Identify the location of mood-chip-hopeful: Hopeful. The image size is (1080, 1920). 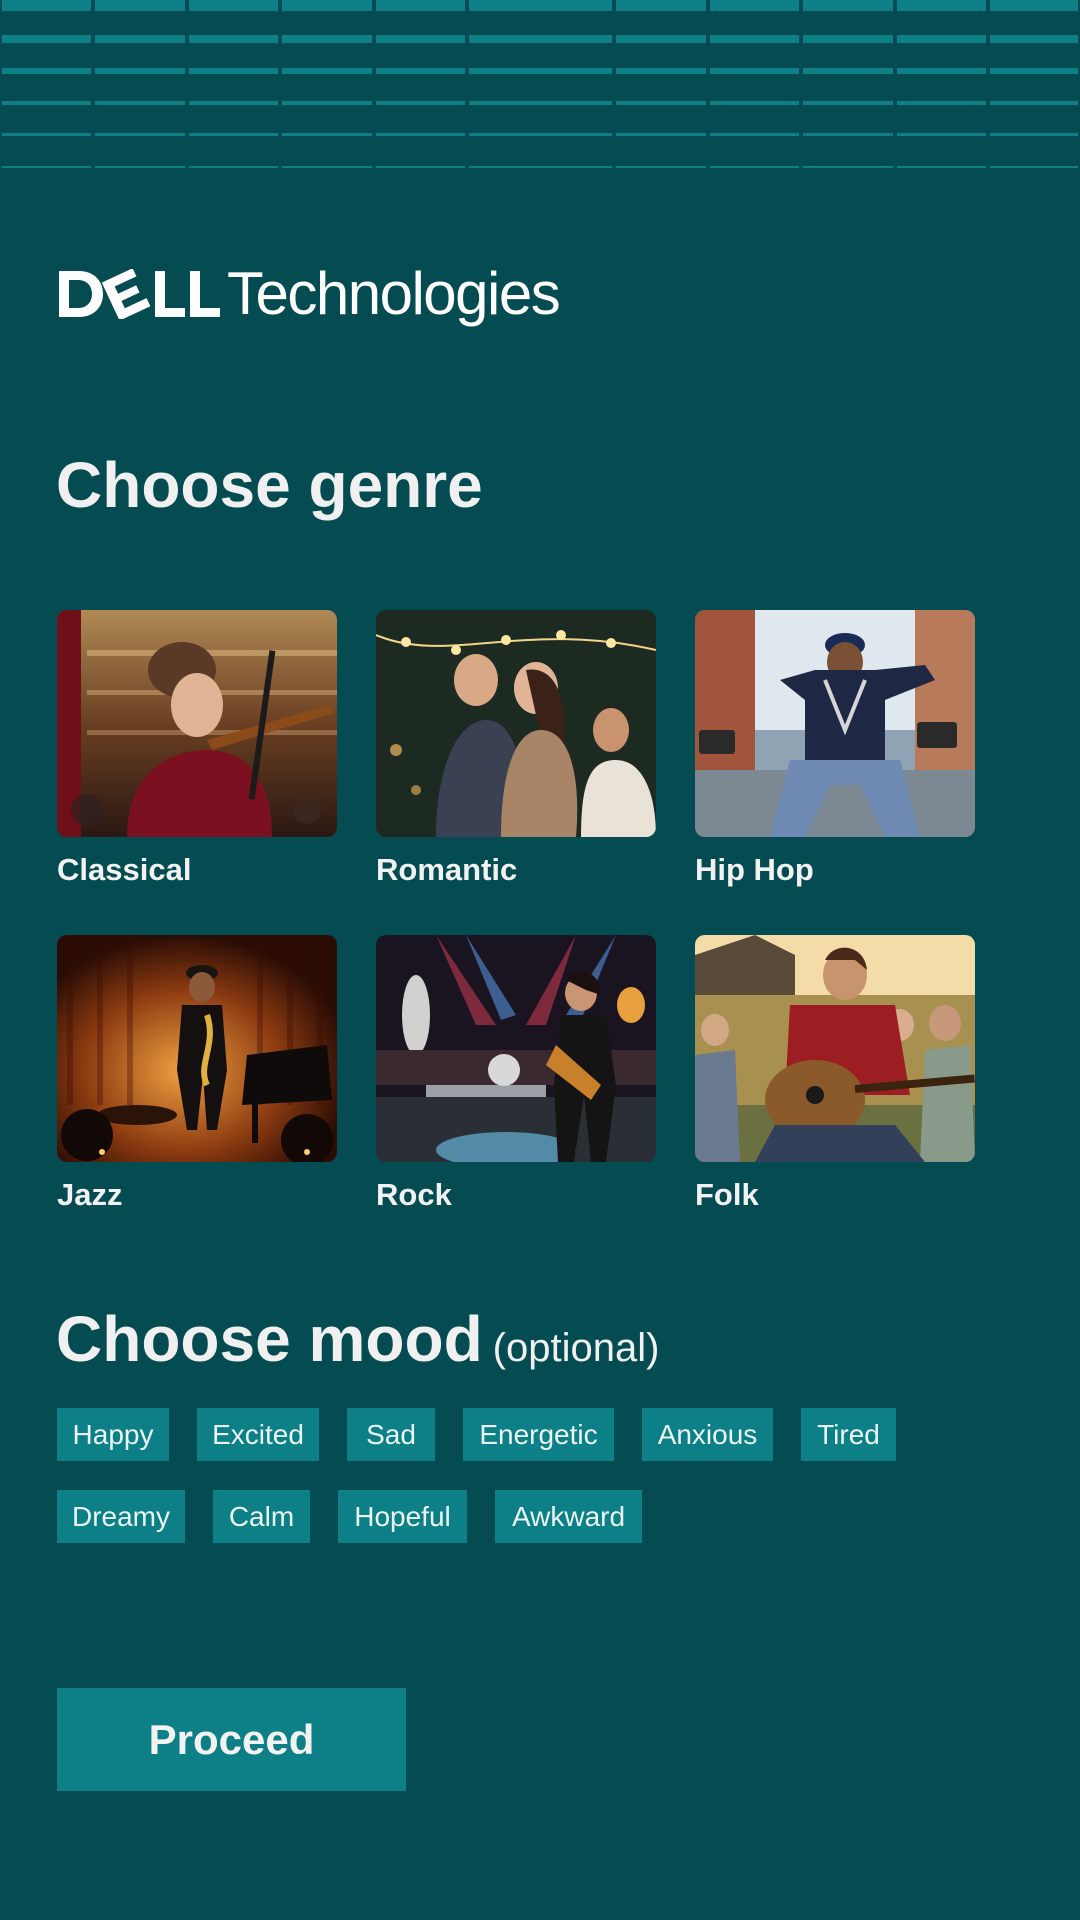
(402, 1516).